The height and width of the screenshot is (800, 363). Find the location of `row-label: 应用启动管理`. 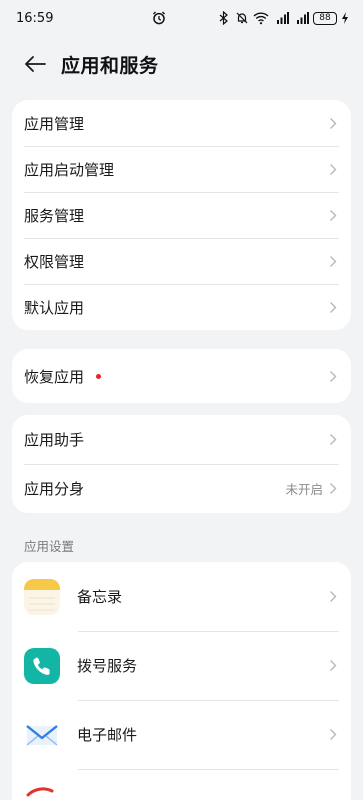

row-label: 应用启动管理 is located at coordinates (69, 169).